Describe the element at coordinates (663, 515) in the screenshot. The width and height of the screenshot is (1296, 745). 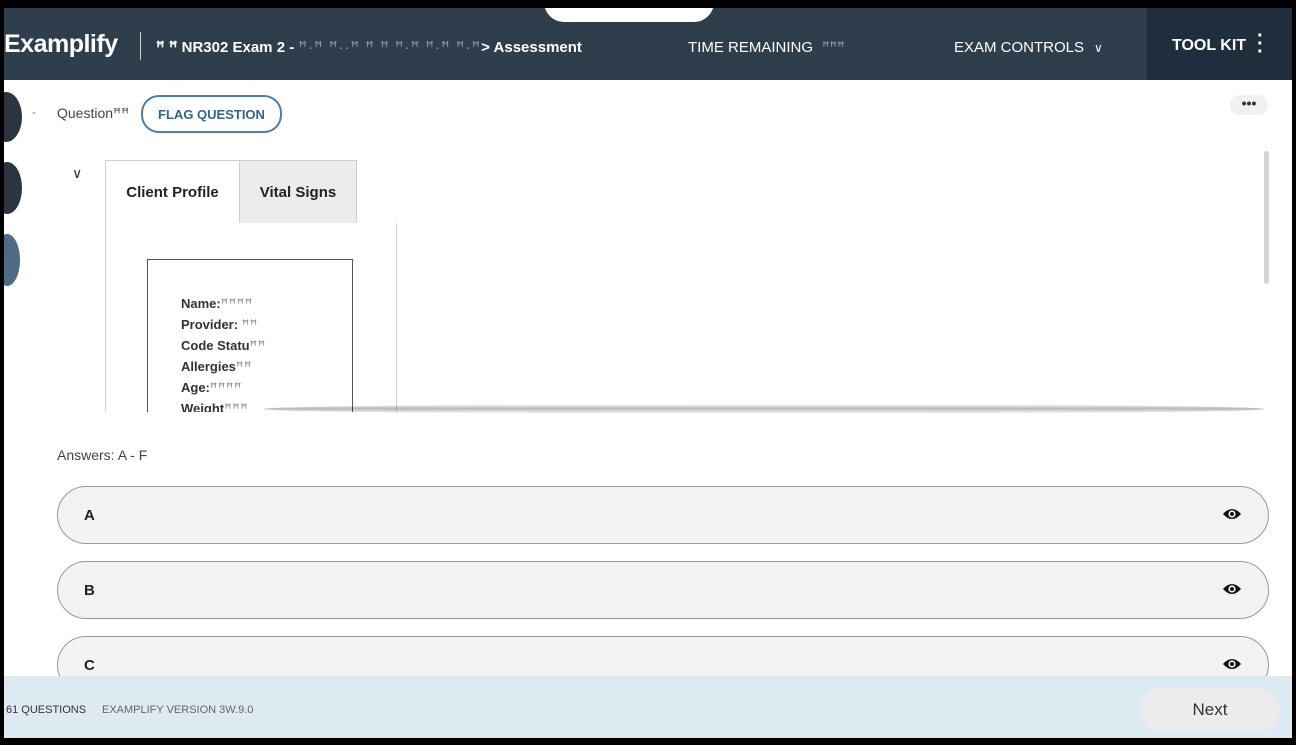
I see `answer-option-a: A` at that location.